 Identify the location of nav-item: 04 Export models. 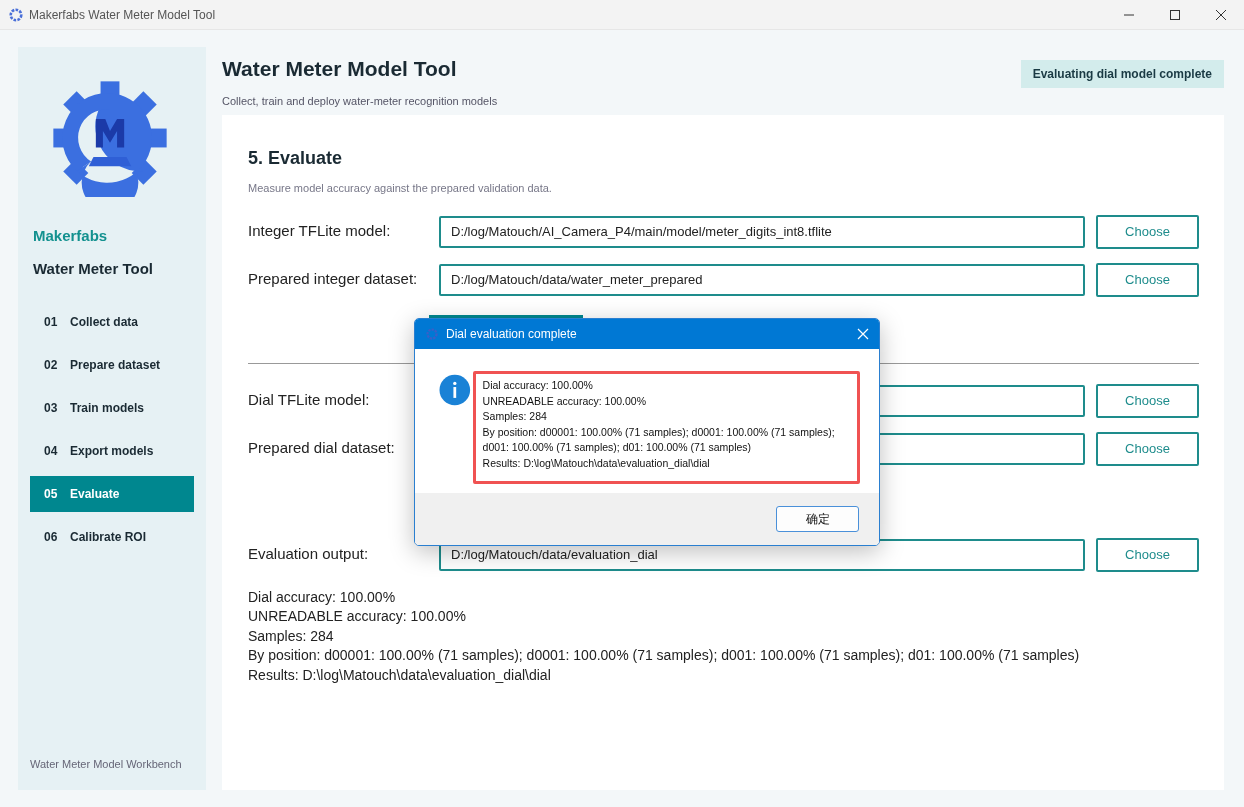
(112, 451).